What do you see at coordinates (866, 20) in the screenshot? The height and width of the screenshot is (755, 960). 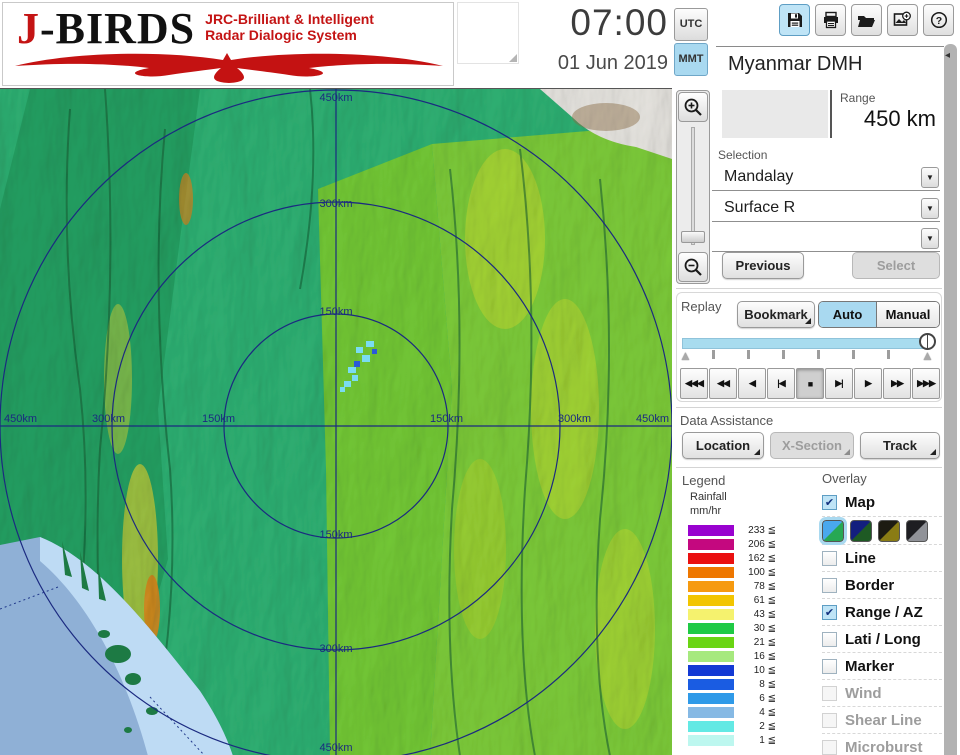 I see `open-folder-button` at bounding box center [866, 20].